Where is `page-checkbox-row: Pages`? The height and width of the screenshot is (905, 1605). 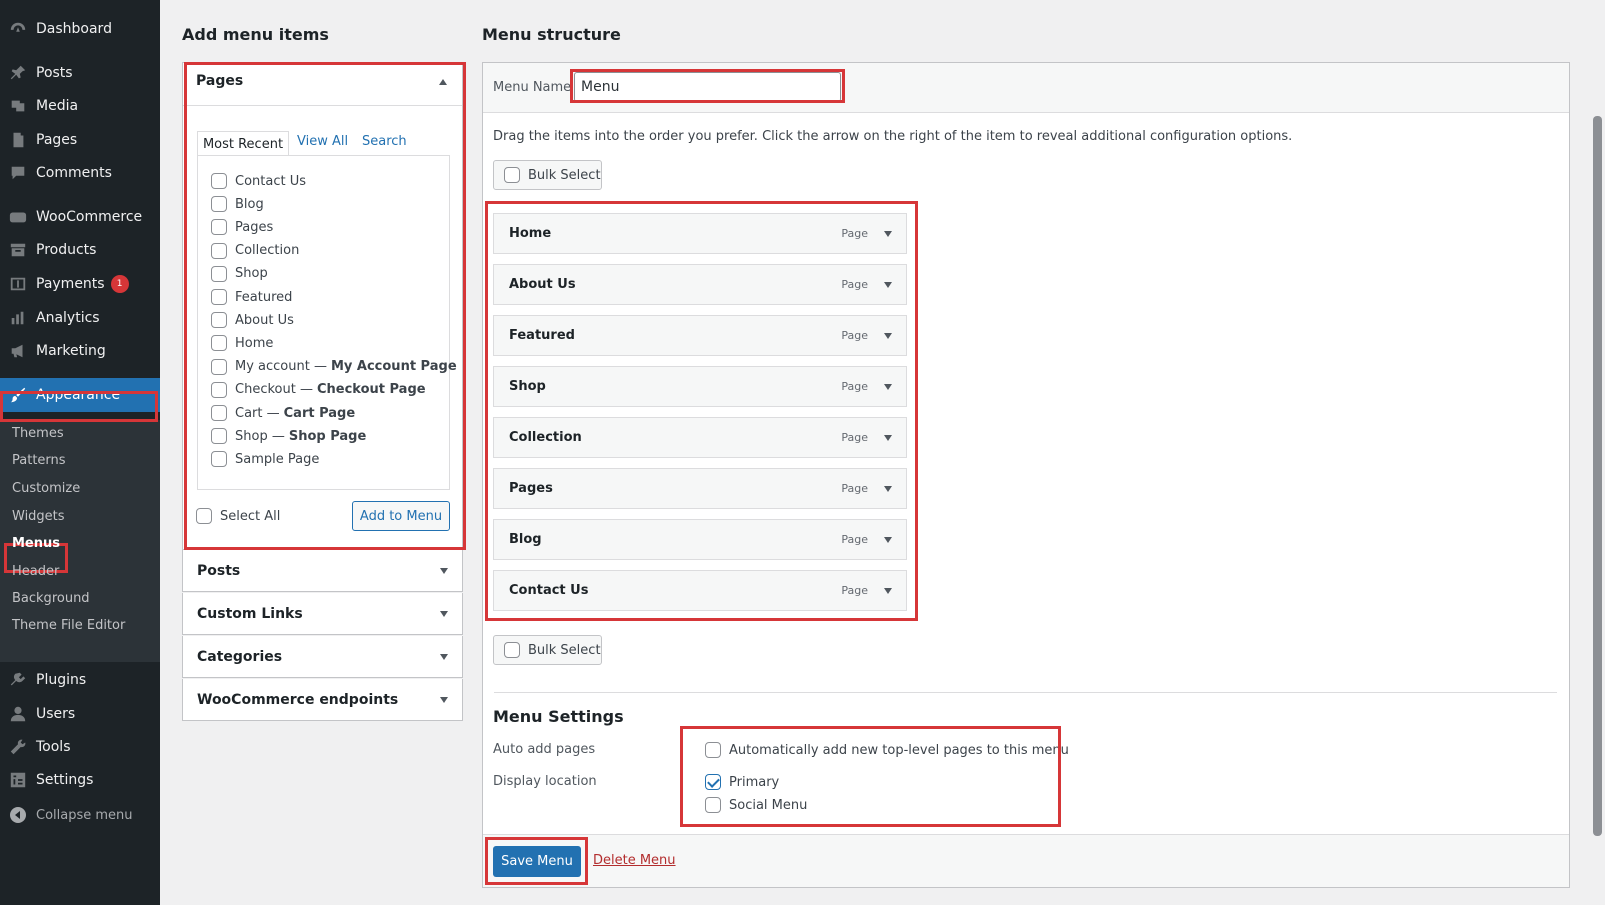 page-checkbox-row: Pages is located at coordinates (242, 227).